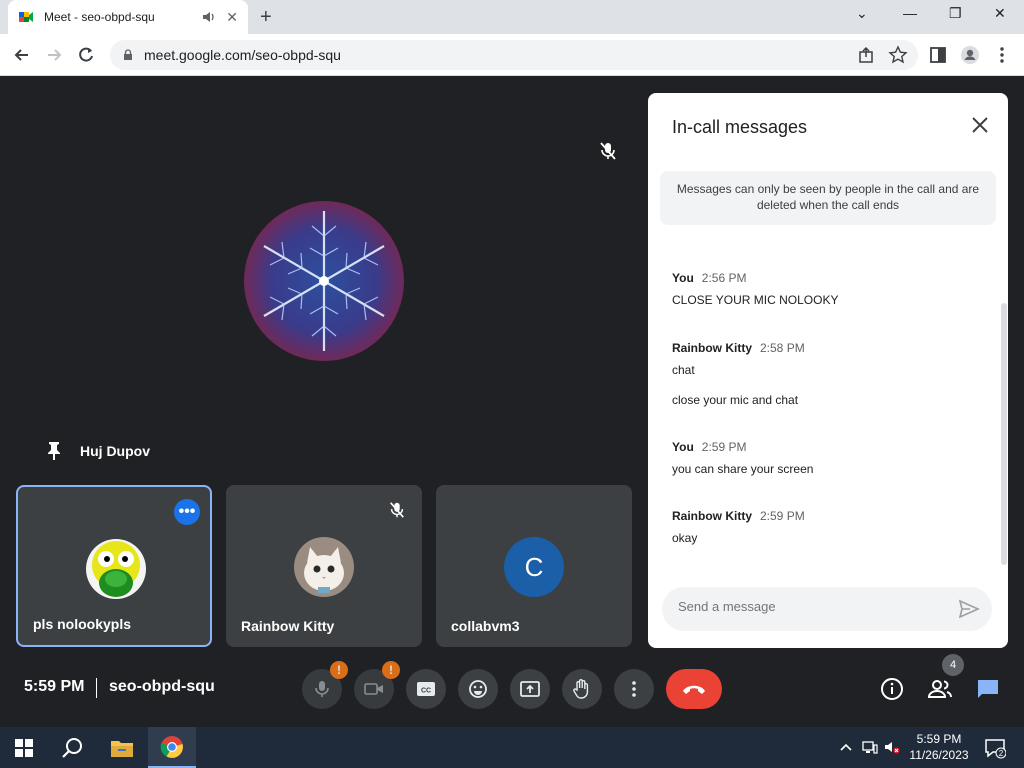 The image size is (1024, 768). I want to click on message-time: 2:58 PM, so click(782, 348).